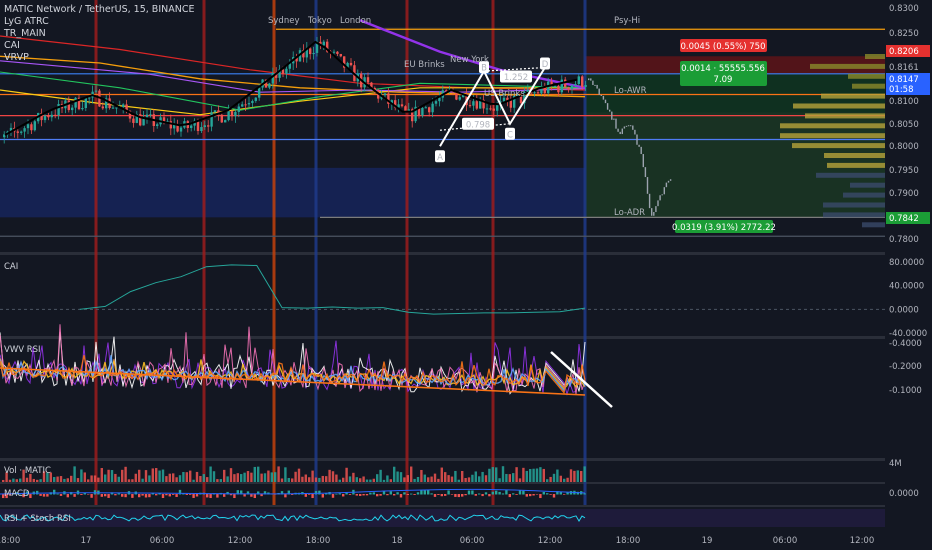  What do you see at coordinates (904, 52) in the screenshot?
I see `price-tag-red-text: 0.8206` at bounding box center [904, 52].